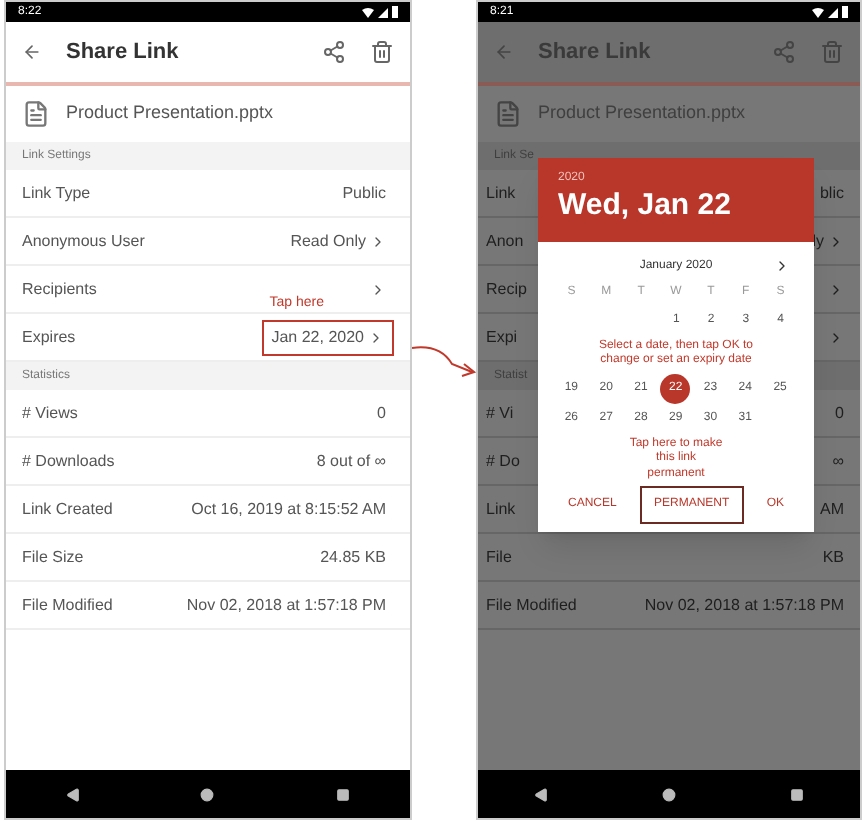 The width and height of the screenshot is (864, 820). I want to click on row-value: KB, so click(833, 557).